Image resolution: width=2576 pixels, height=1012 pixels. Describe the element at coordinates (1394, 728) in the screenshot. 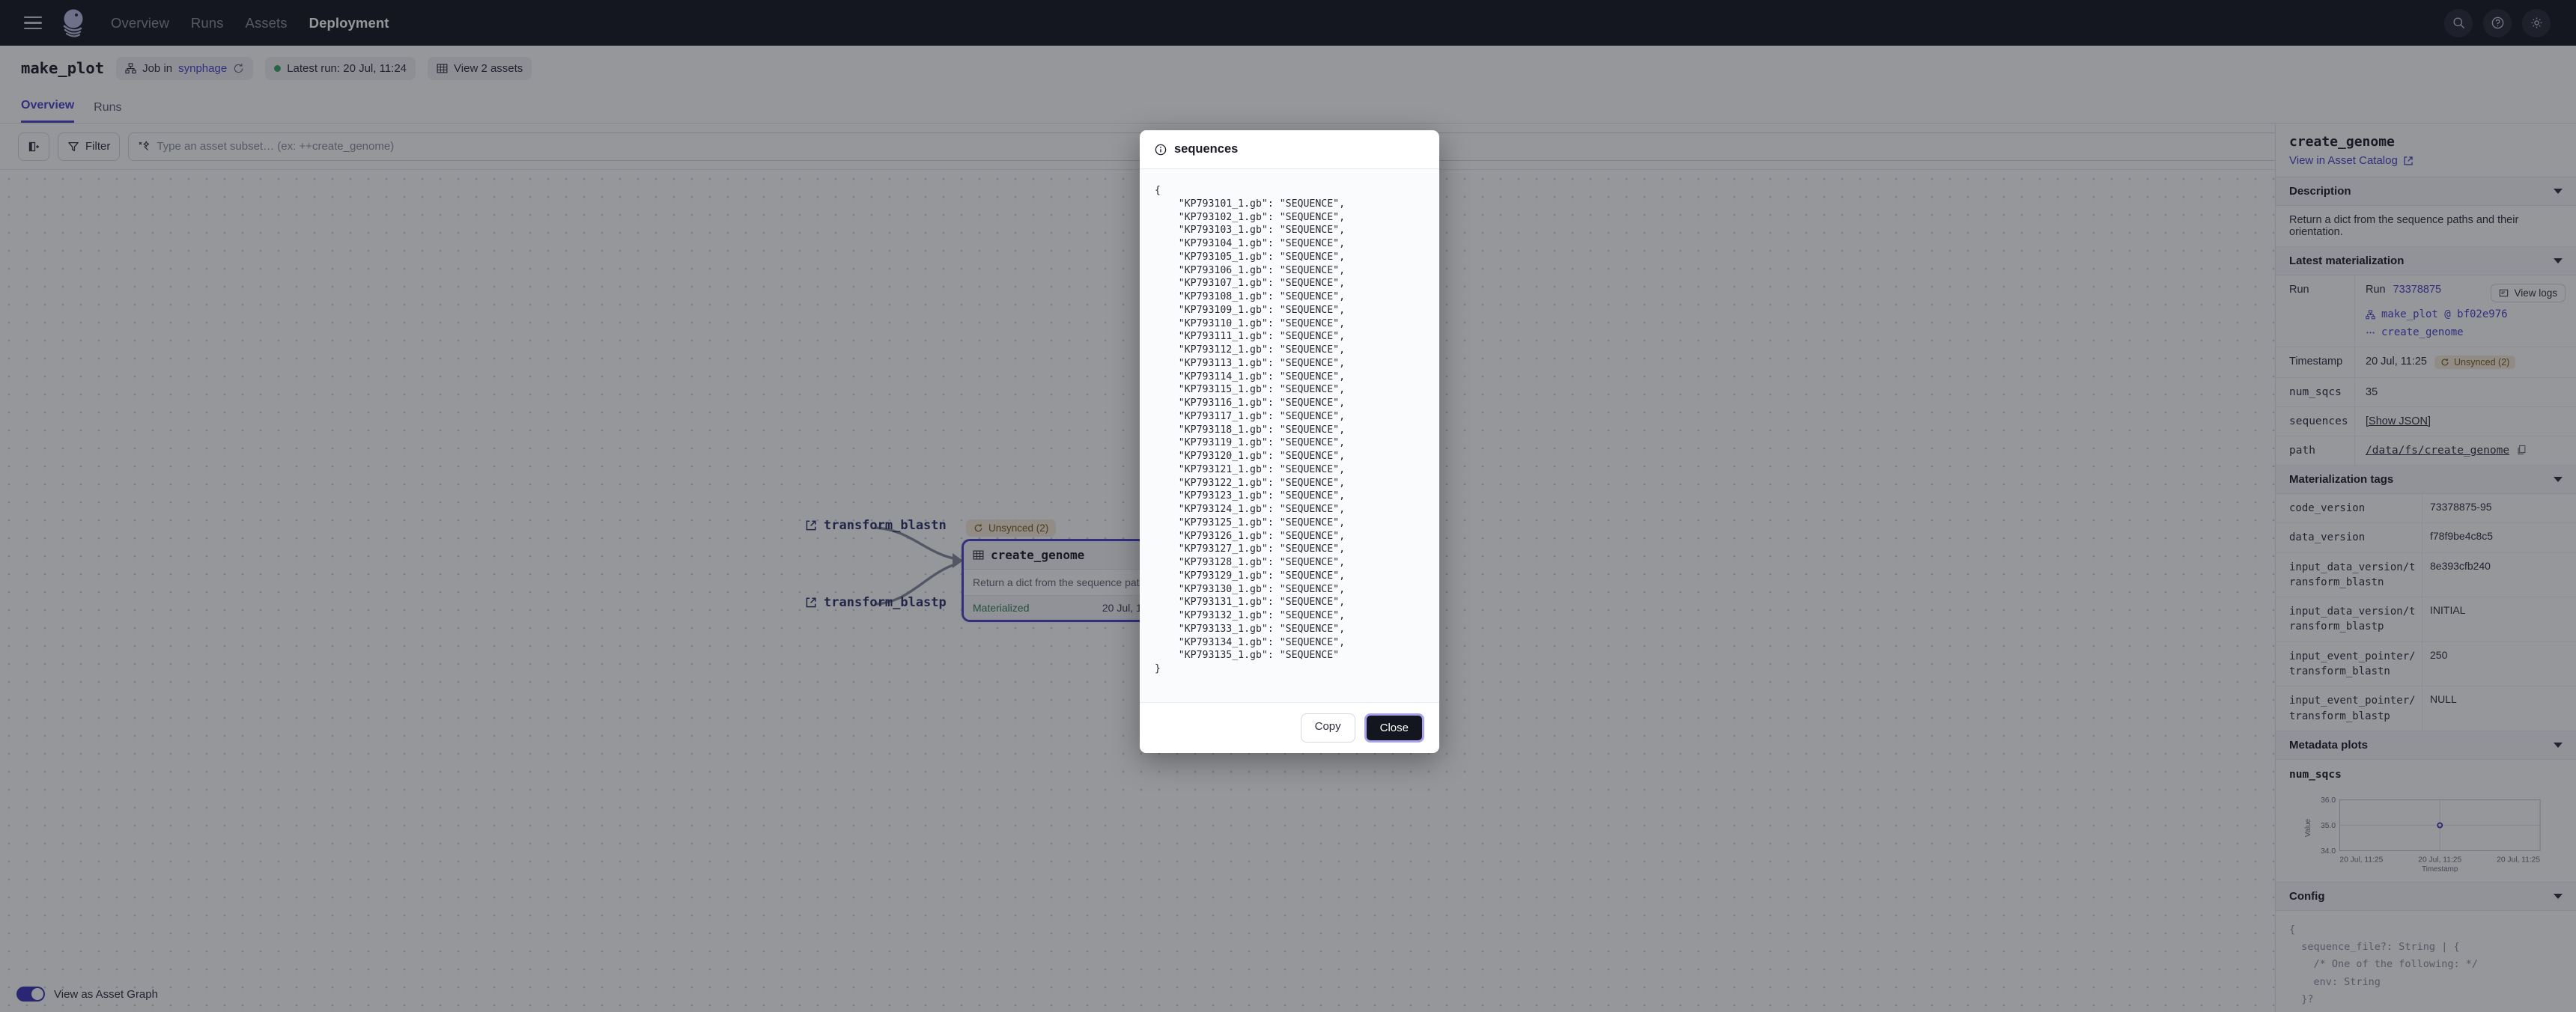

I see `close-button: Close` at that location.